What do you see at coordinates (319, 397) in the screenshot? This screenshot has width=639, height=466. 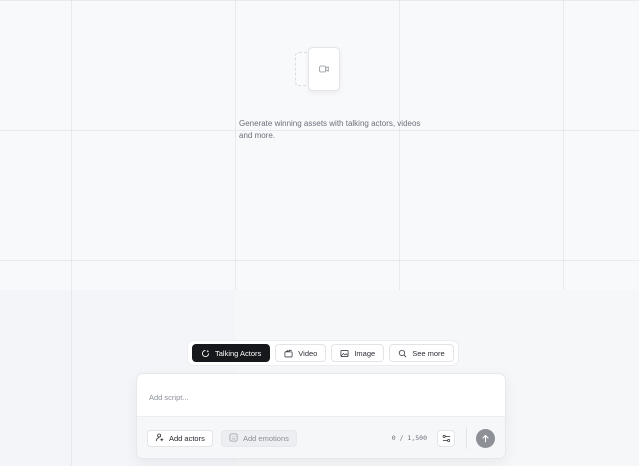 I see `script-input` at bounding box center [319, 397].